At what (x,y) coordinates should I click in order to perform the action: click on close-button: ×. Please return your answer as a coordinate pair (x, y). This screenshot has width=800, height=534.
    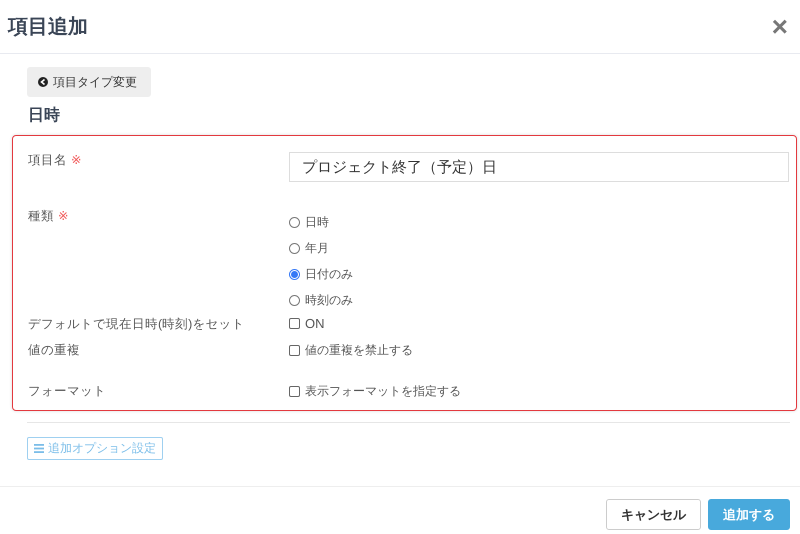
    Looking at the image, I should click on (780, 26).